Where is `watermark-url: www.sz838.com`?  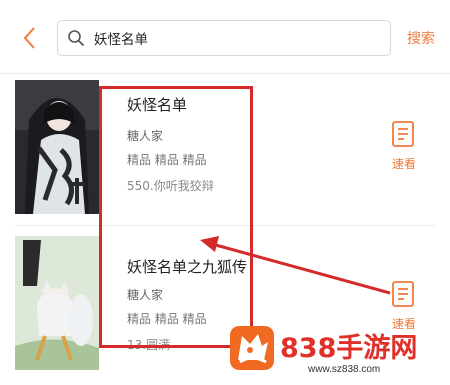 watermark-url: www.sz838.com is located at coordinates (344, 369).